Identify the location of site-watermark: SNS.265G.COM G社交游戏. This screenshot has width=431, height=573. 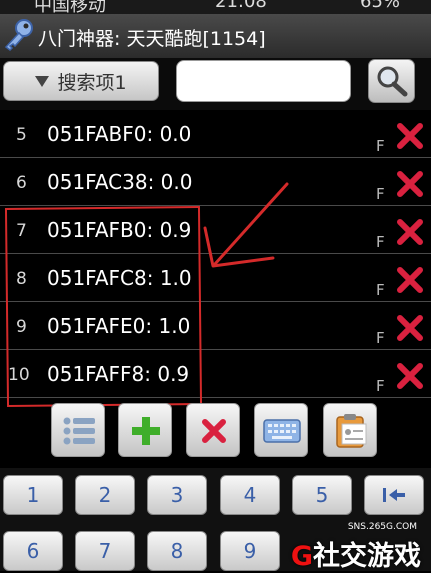
(360, 547).